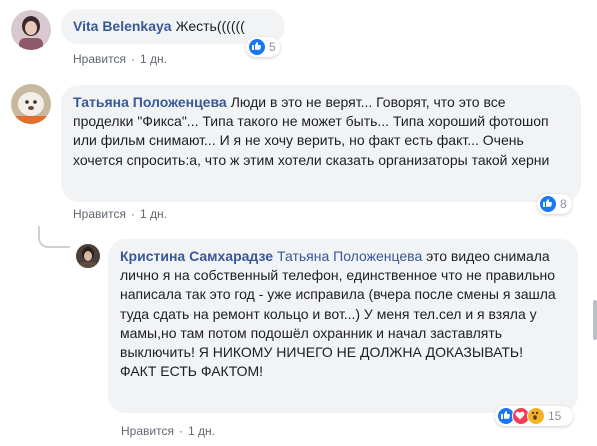 The image size is (597, 446). Describe the element at coordinates (122, 26) in the screenshot. I see `comment-author: Vita Belenkaya` at that location.